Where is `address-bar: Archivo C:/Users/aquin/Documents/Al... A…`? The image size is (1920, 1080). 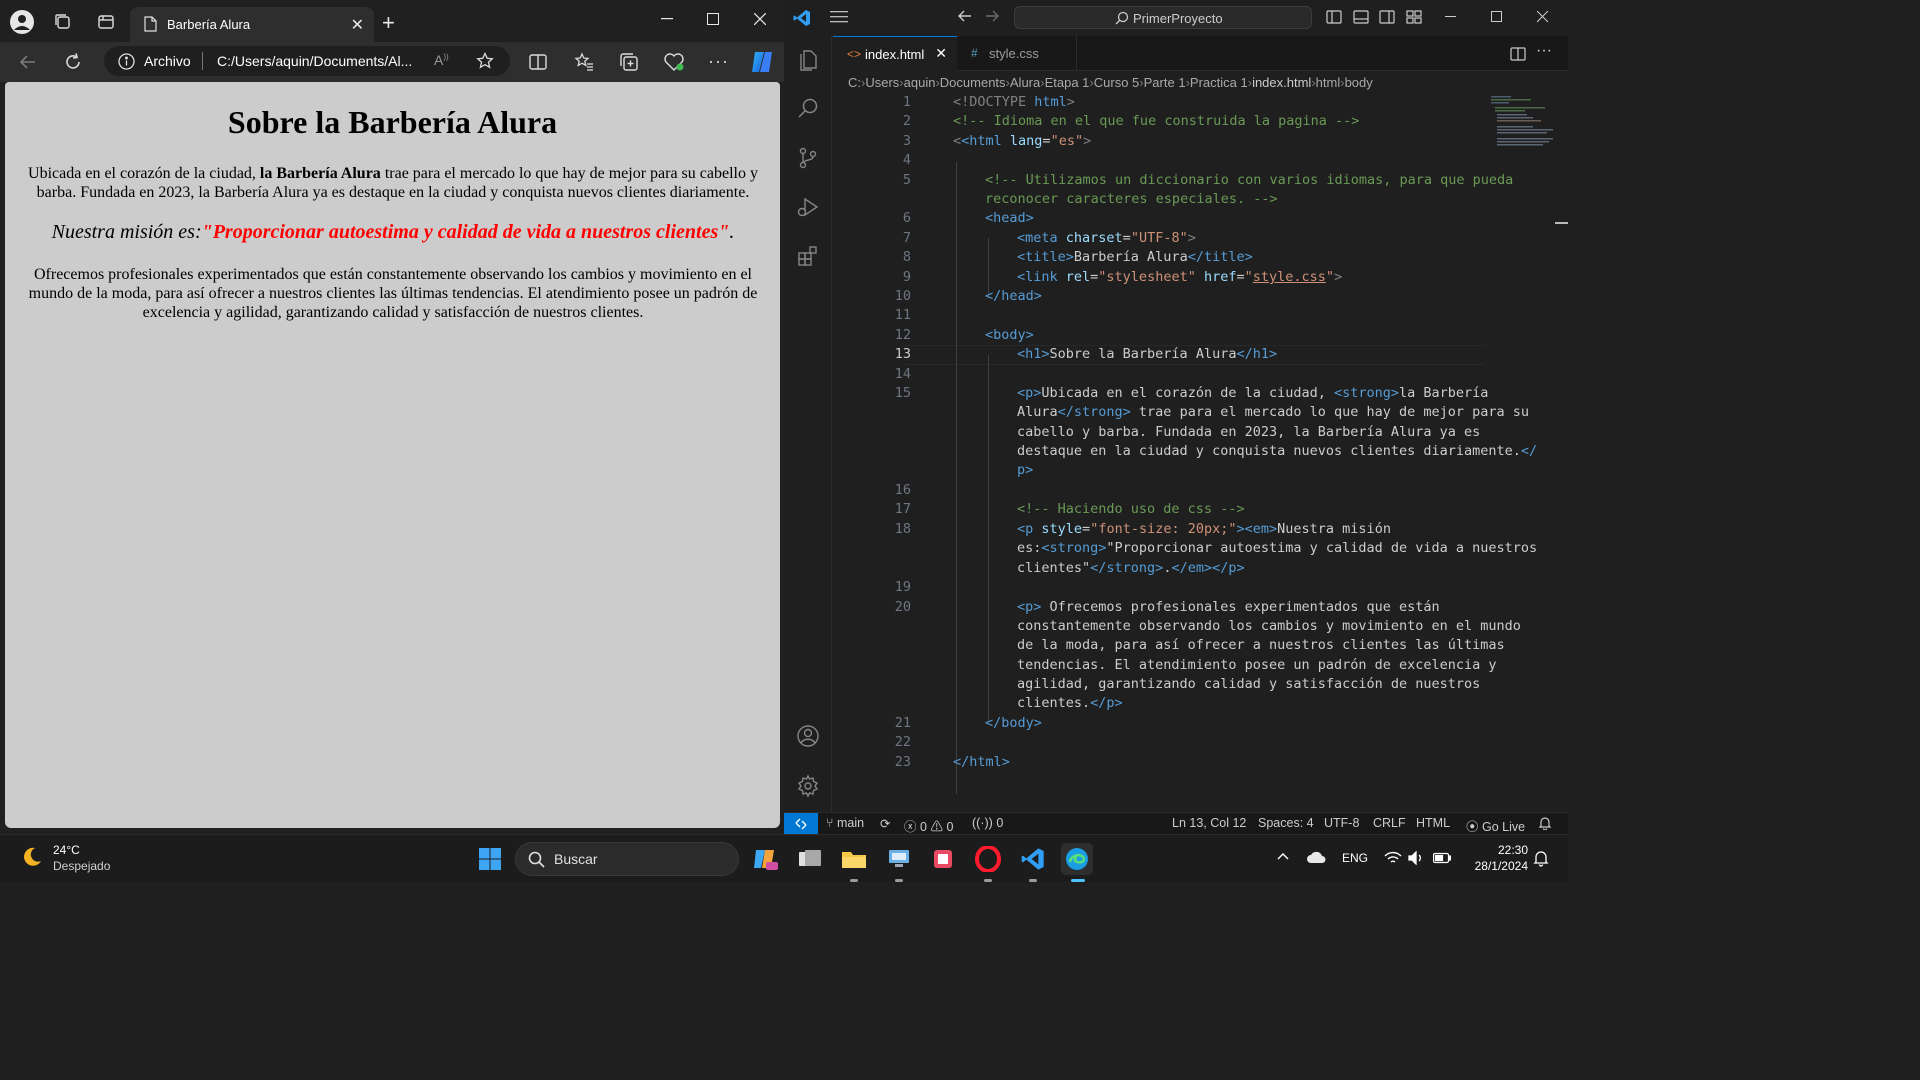
address-bar: Archivo C:/Users/aquin/Documents/Al... A… is located at coordinates (307, 61).